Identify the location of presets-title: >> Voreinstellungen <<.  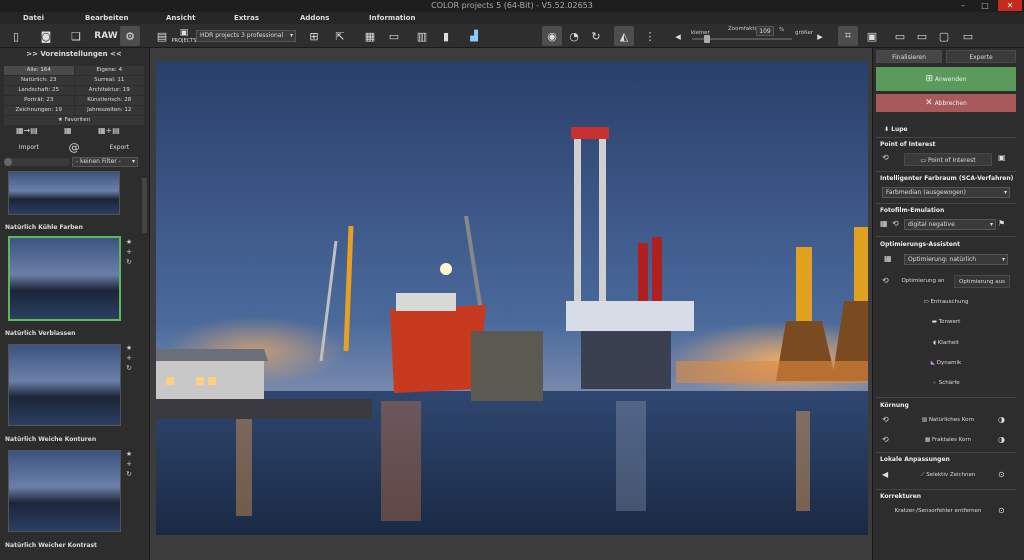
(74, 54).